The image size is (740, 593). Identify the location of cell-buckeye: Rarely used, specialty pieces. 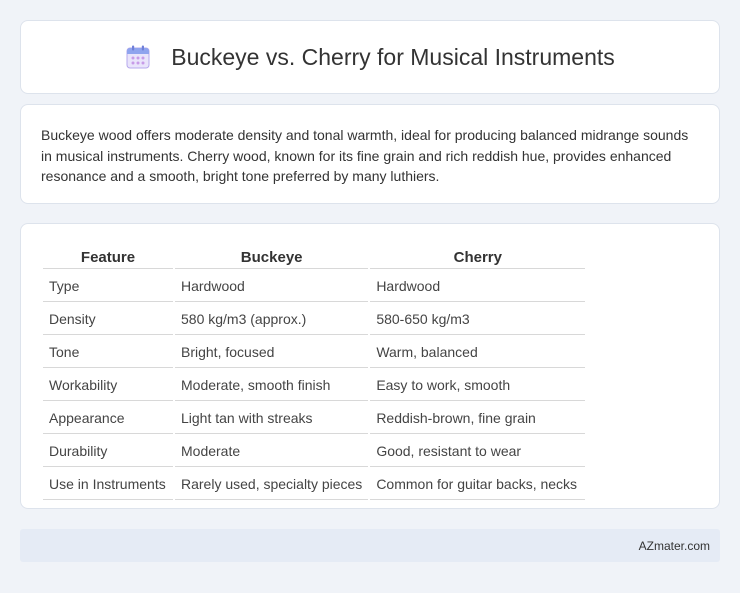
(272, 484).